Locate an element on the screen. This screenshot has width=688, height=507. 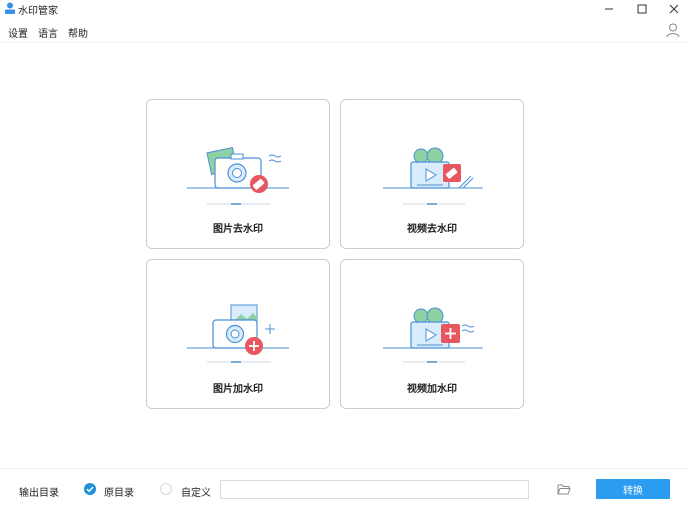
maximize-icon is located at coordinates (642, 9).